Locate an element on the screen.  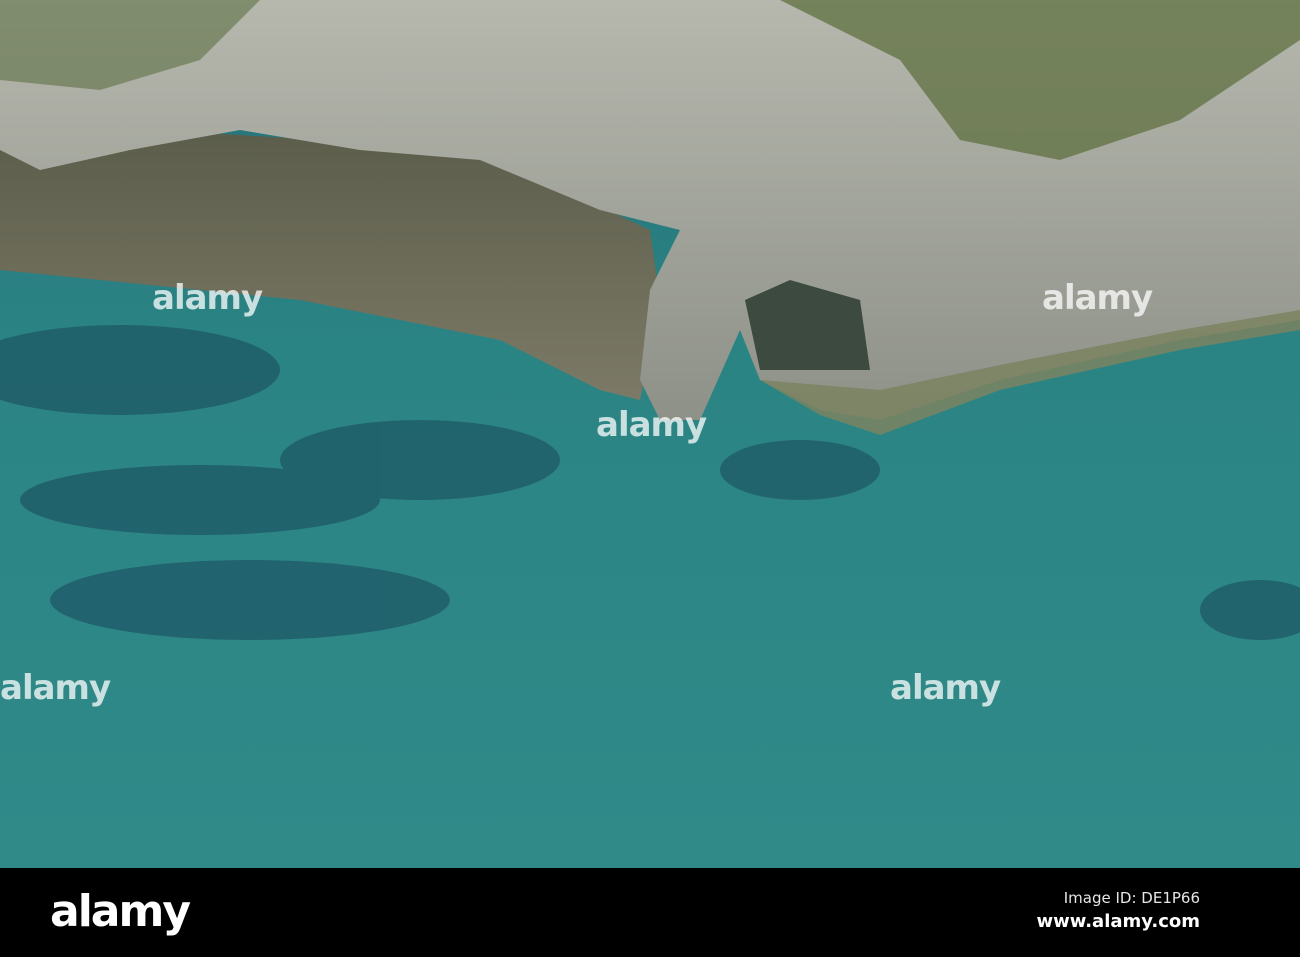
alamy-logo: alamy is located at coordinates (120, 911).